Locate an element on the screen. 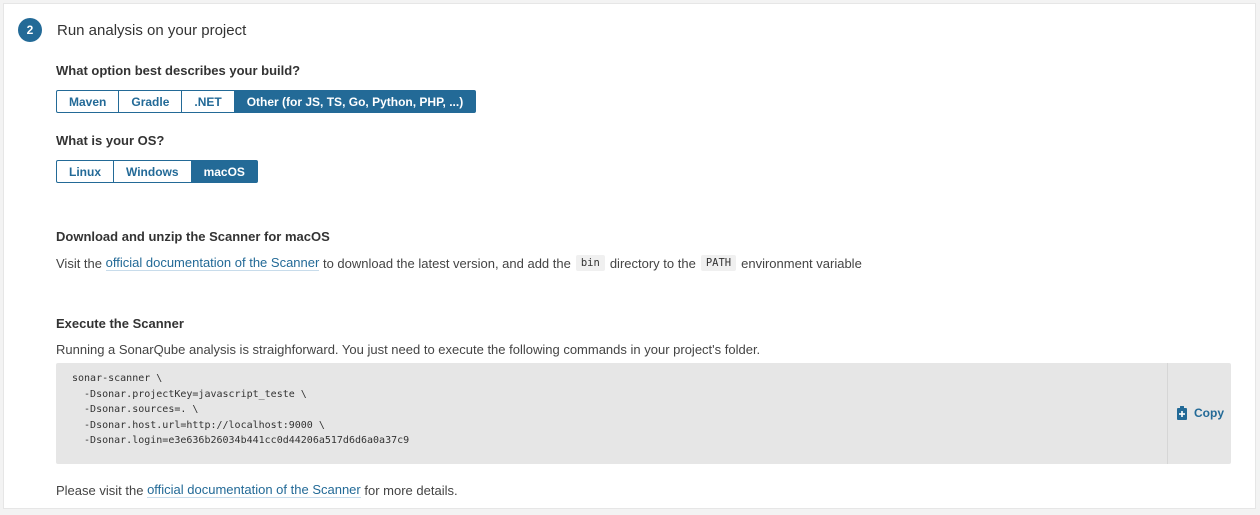 Image resolution: width=1260 pixels, height=515 pixels. scanner-docs-link: official documentation of the Scanner is located at coordinates (212, 263).